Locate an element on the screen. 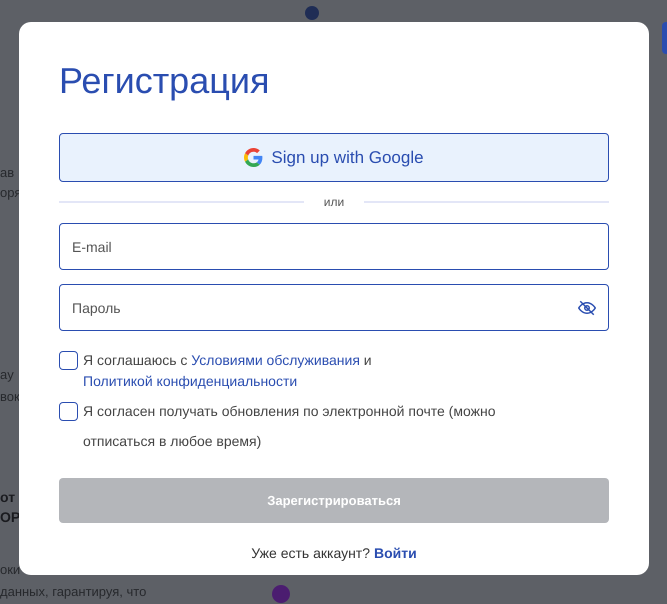  password-field: Пароль is located at coordinates (334, 307).